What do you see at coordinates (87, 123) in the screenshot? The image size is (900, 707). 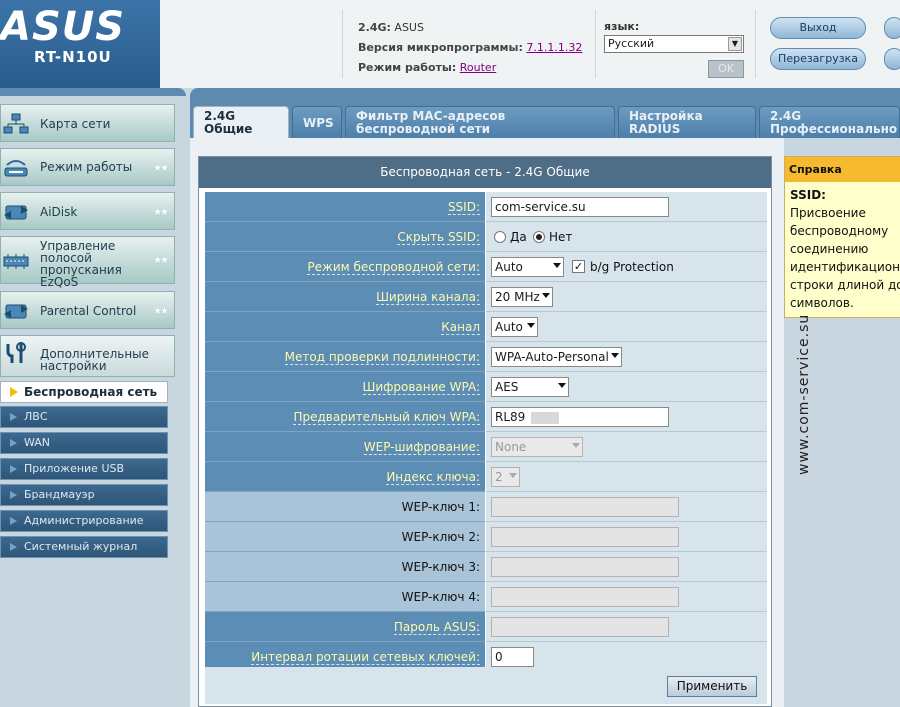 I see `sidebar-item-network-map: Карта сети` at bounding box center [87, 123].